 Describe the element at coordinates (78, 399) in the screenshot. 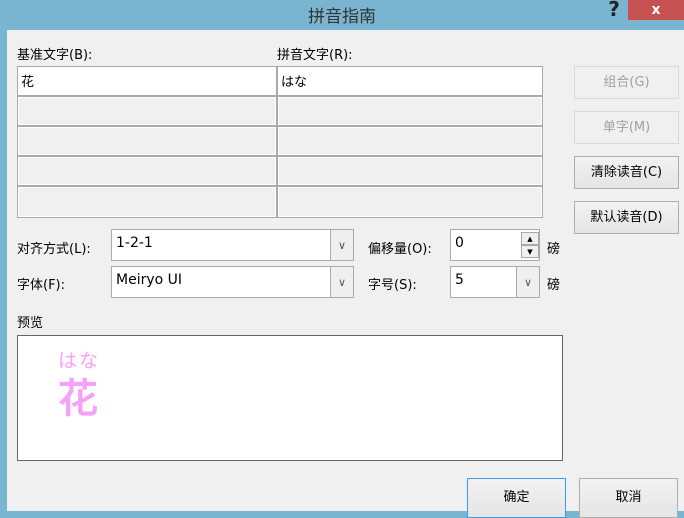

I see `preview-base-text: 花` at that location.